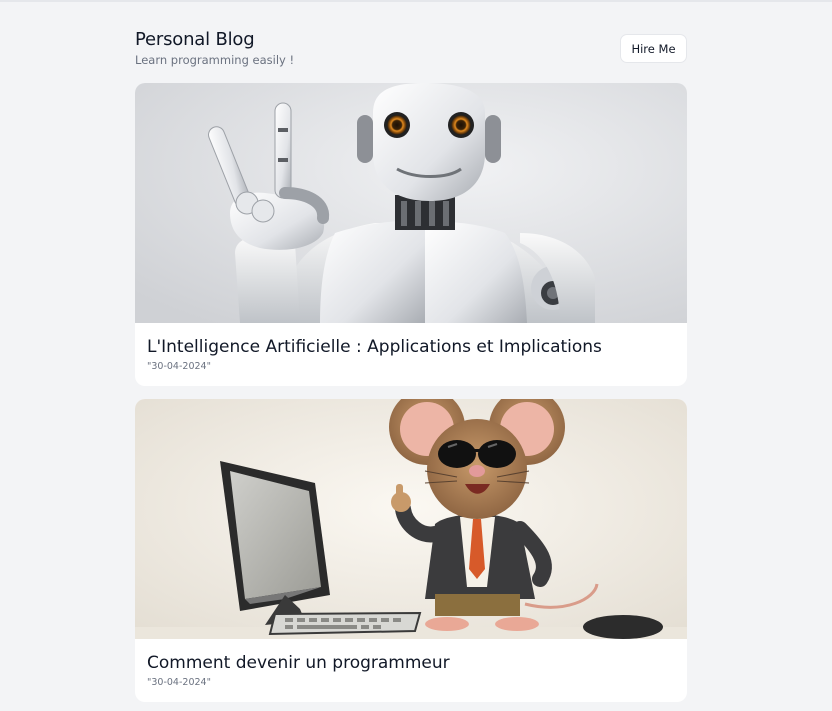  What do you see at coordinates (653, 48) in the screenshot?
I see `hire-me-button: Hire Me` at bounding box center [653, 48].